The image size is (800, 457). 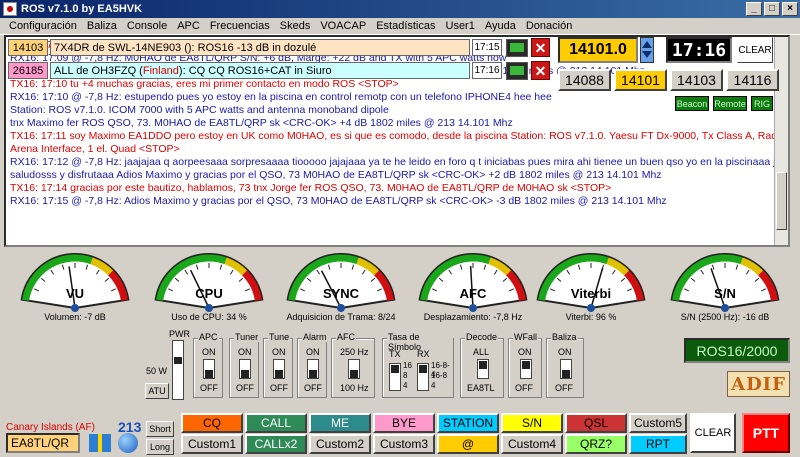 I want to click on macro-button: Custom4, so click(x=532, y=444).